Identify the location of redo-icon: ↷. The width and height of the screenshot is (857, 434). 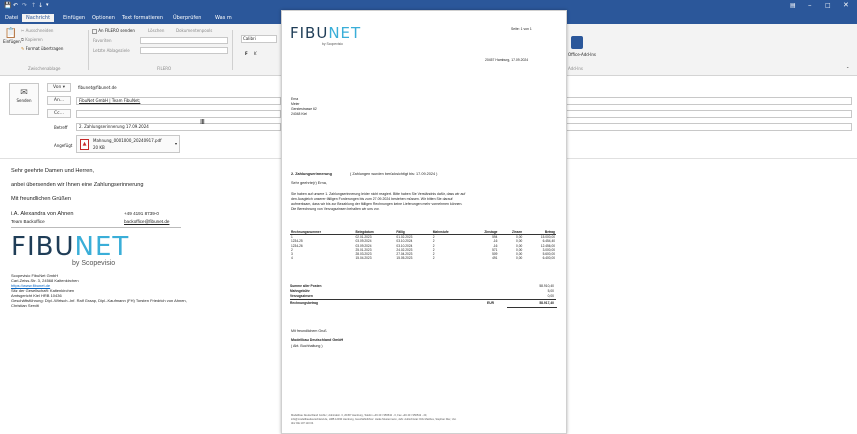
(24, 5).